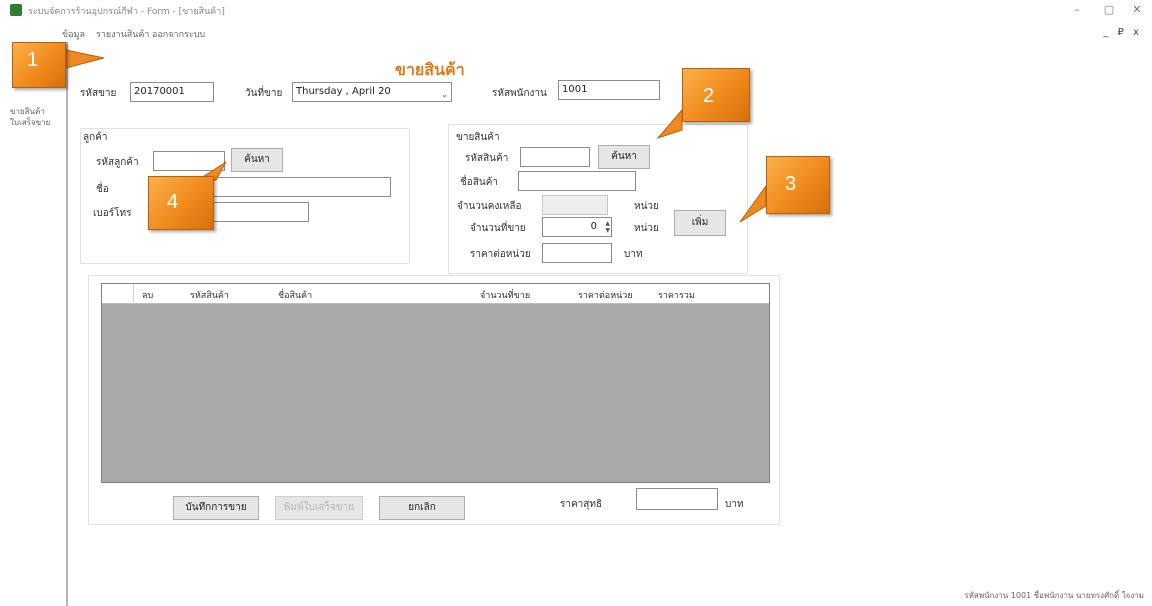 This screenshot has height=606, width=1152. I want to click on net-total-field, so click(677, 499).